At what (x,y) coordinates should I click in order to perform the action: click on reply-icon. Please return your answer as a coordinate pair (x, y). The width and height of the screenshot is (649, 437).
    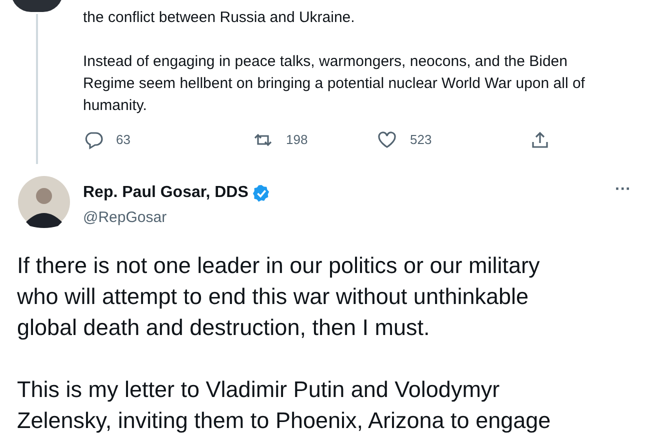
    Looking at the image, I should click on (93, 140).